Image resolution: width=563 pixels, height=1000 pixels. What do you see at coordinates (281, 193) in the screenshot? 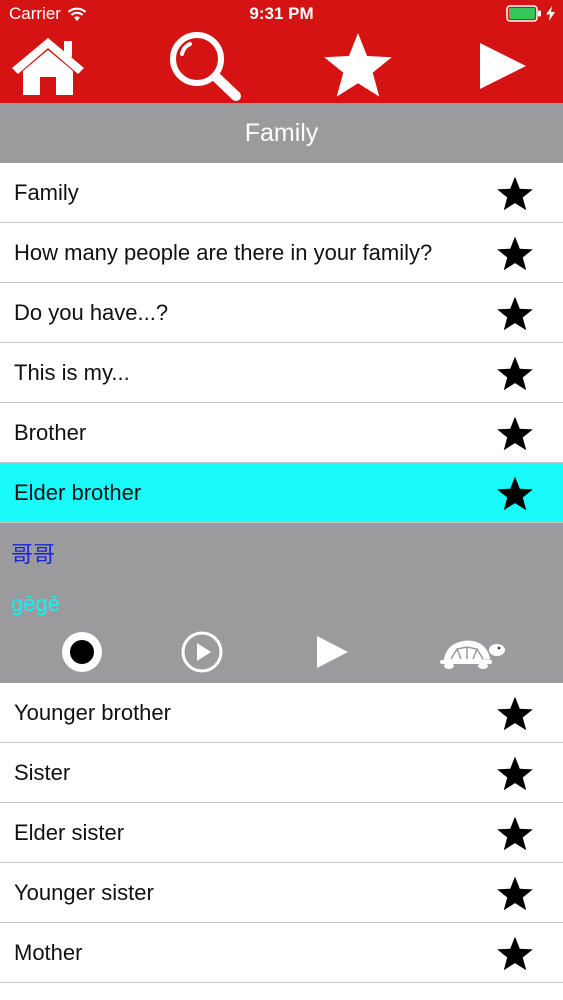
I see `list-item: Family` at bounding box center [281, 193].